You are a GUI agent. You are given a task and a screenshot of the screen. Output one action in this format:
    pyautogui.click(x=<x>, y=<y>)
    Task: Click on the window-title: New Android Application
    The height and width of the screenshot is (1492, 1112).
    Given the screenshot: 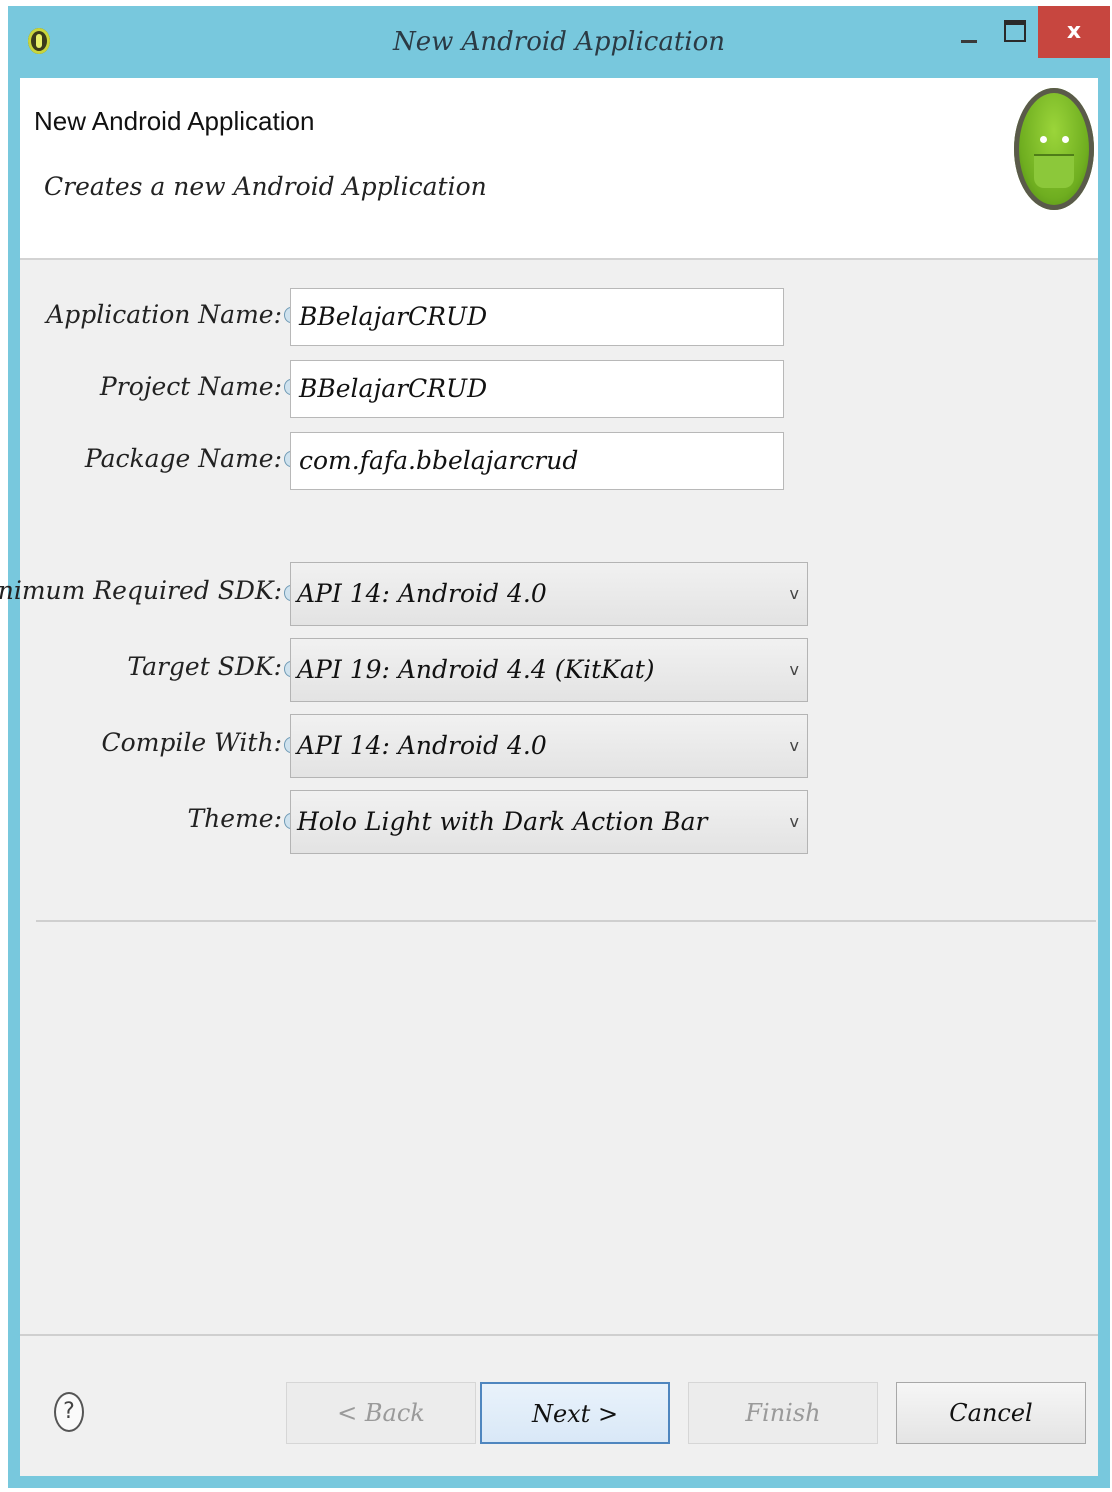 What is the action you would take?
    pyautogui.click(x=559, y=42)
    